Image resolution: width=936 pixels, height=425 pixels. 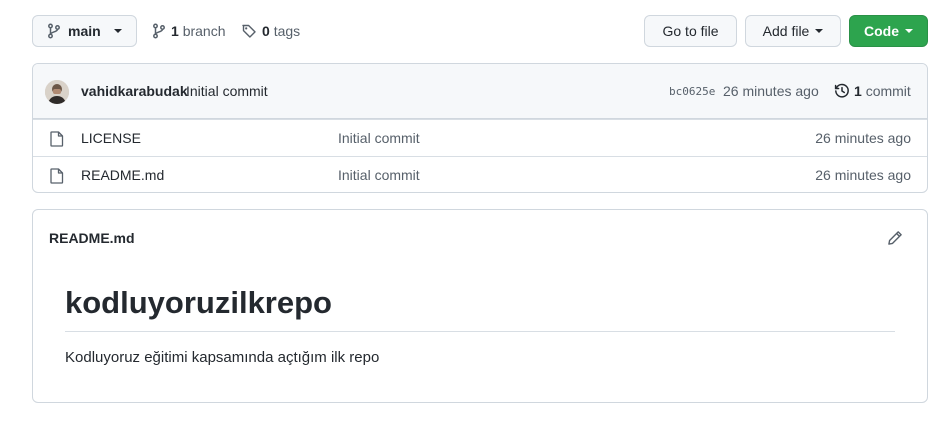 I want to click on branches-link: 1 branch, so click(x=189, y=31).